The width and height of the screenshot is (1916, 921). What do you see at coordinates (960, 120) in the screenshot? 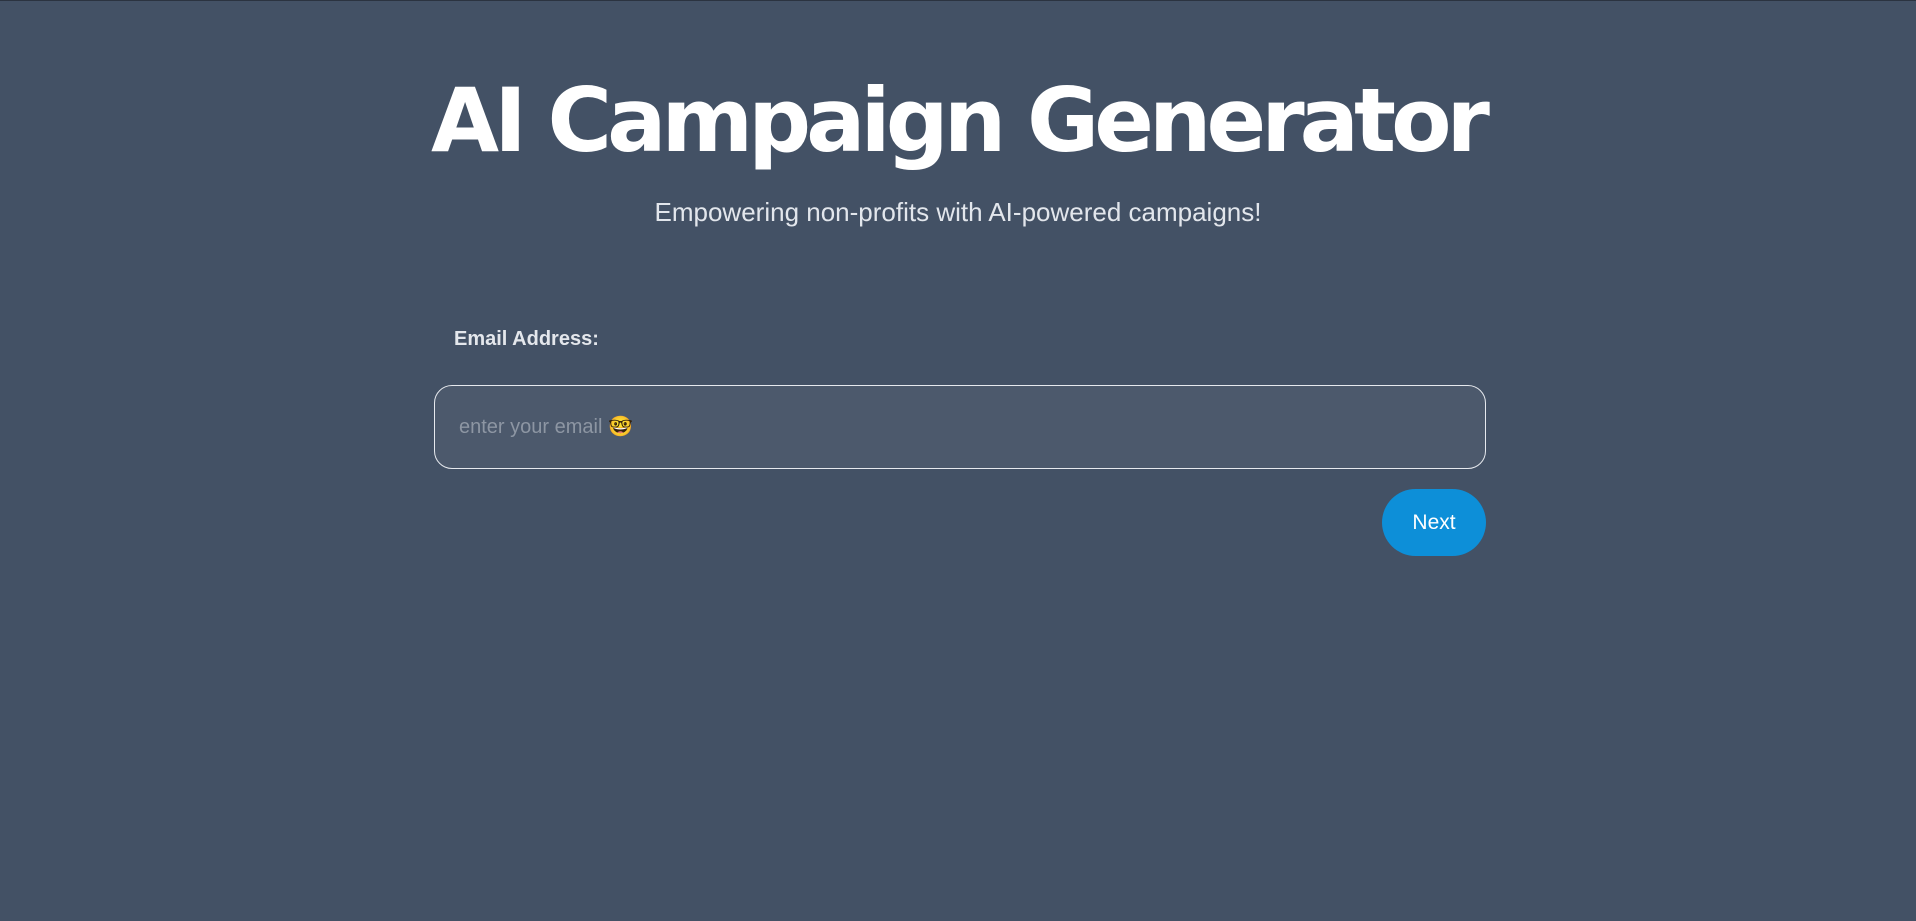
I see `page-title: AI Campaign Generator` at bounding box center [960, 120].